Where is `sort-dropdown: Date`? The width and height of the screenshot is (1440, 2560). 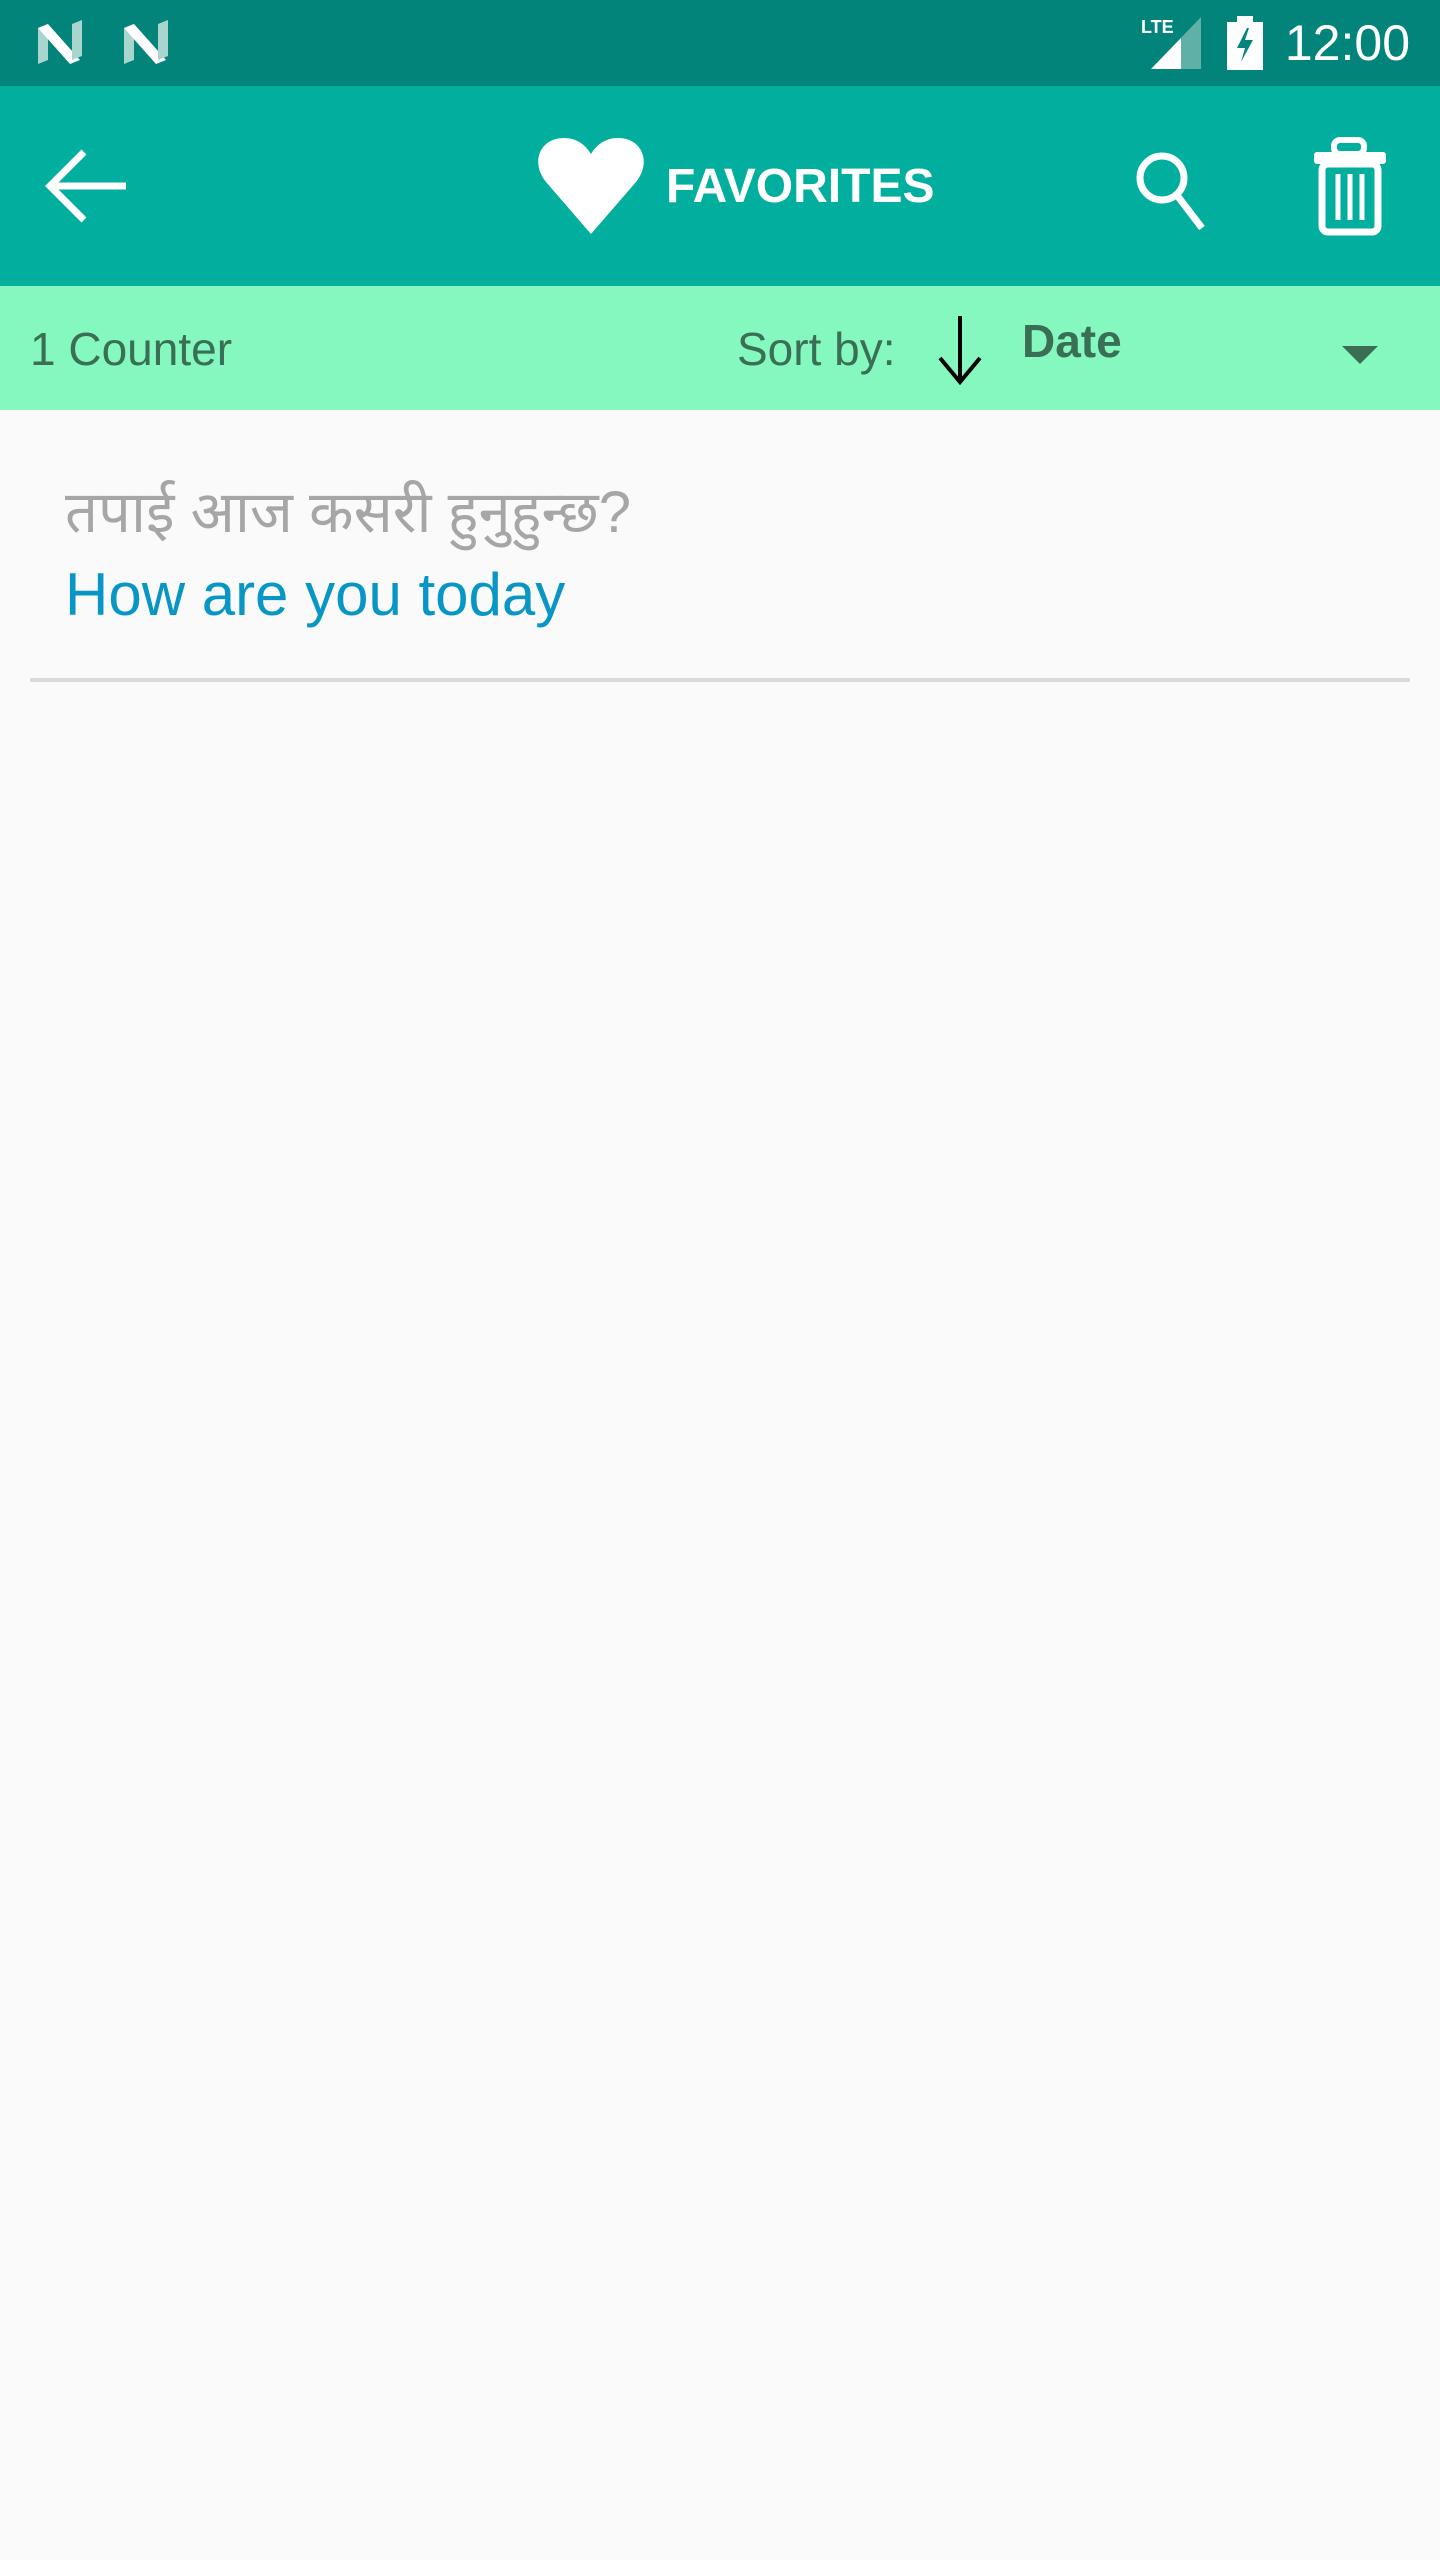
sort-dropdown: Date is located at coordinates (1210, 348).